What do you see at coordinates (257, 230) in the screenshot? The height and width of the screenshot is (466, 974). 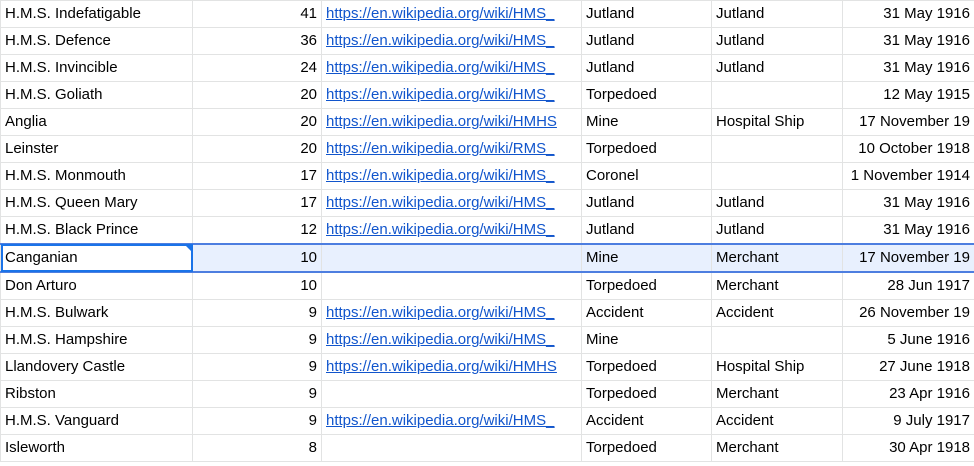 I see `deaths-count-cell: 12` at bounding box center [257, 230].